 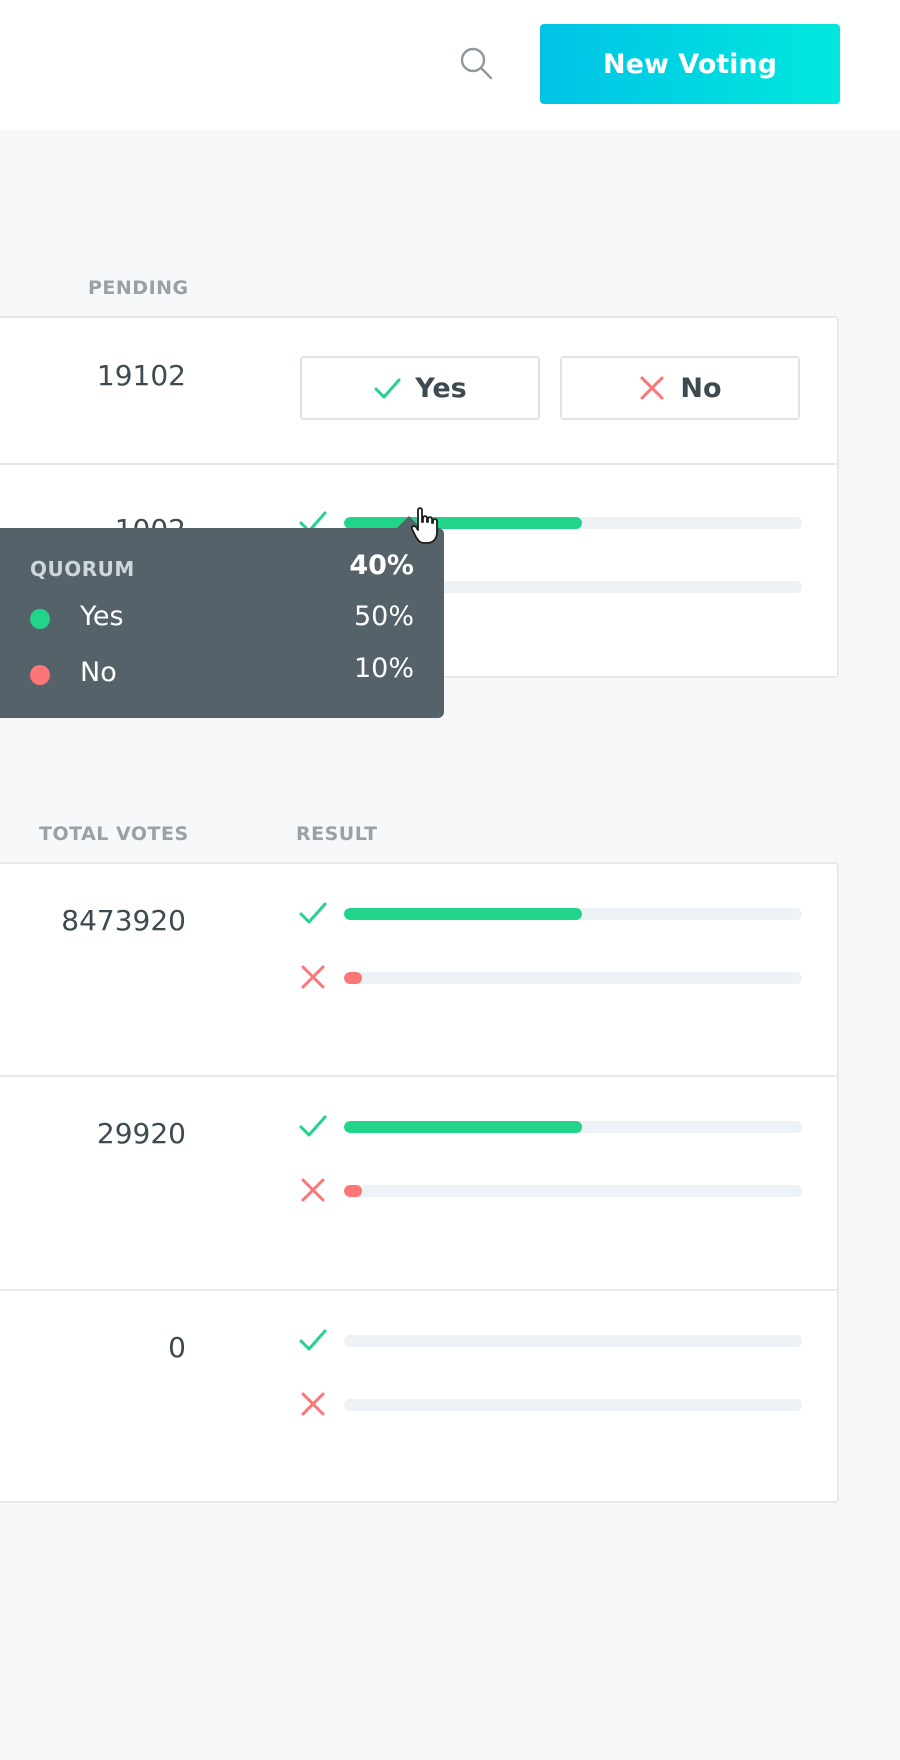 I want to click on total-votes-column-header: TOTAL VOTES, so click(x=114, y=834).